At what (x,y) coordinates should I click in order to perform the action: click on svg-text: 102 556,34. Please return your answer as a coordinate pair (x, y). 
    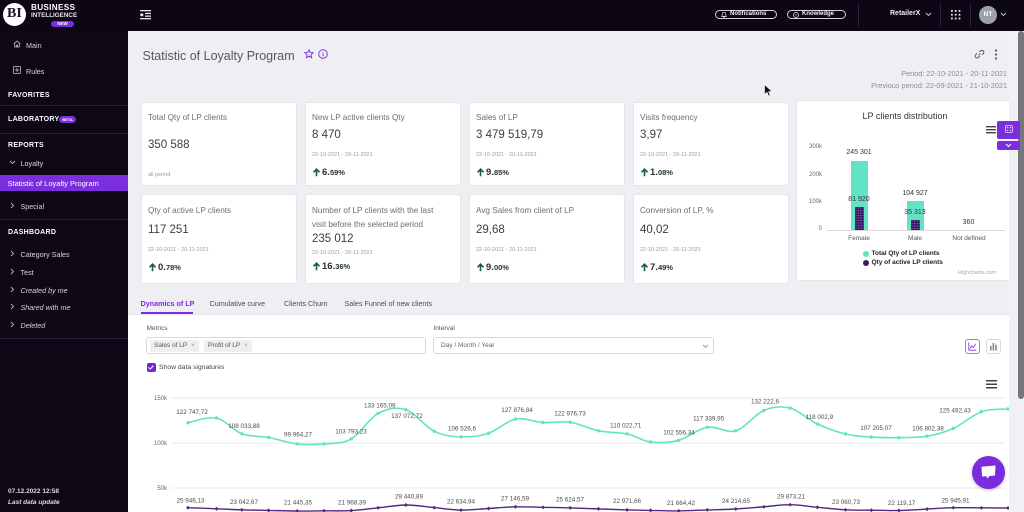
    Looking at the image, I should click on (679, 433).